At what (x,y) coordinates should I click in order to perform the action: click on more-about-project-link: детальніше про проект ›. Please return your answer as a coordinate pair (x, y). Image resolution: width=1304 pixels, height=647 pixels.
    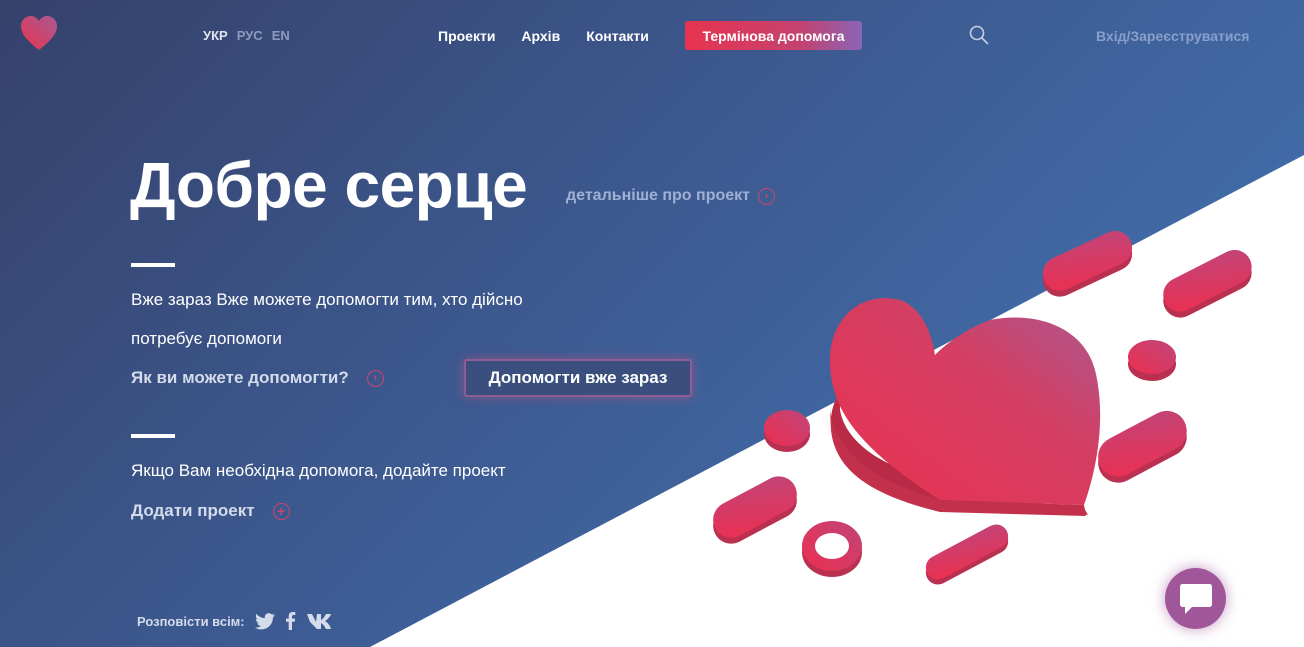
    Looking at the image, I should click on (670, 196).